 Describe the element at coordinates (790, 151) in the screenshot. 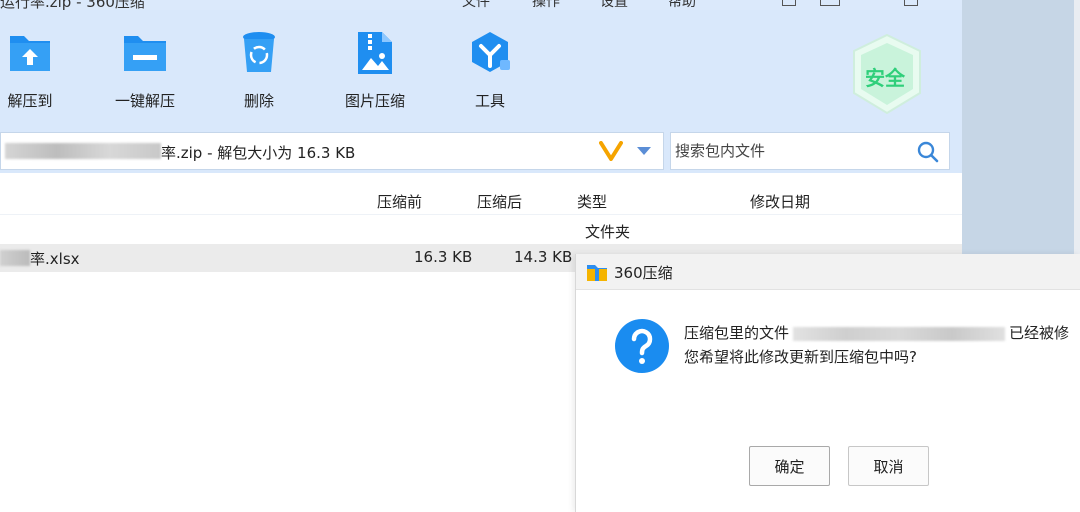

I see `search-input` at that location.